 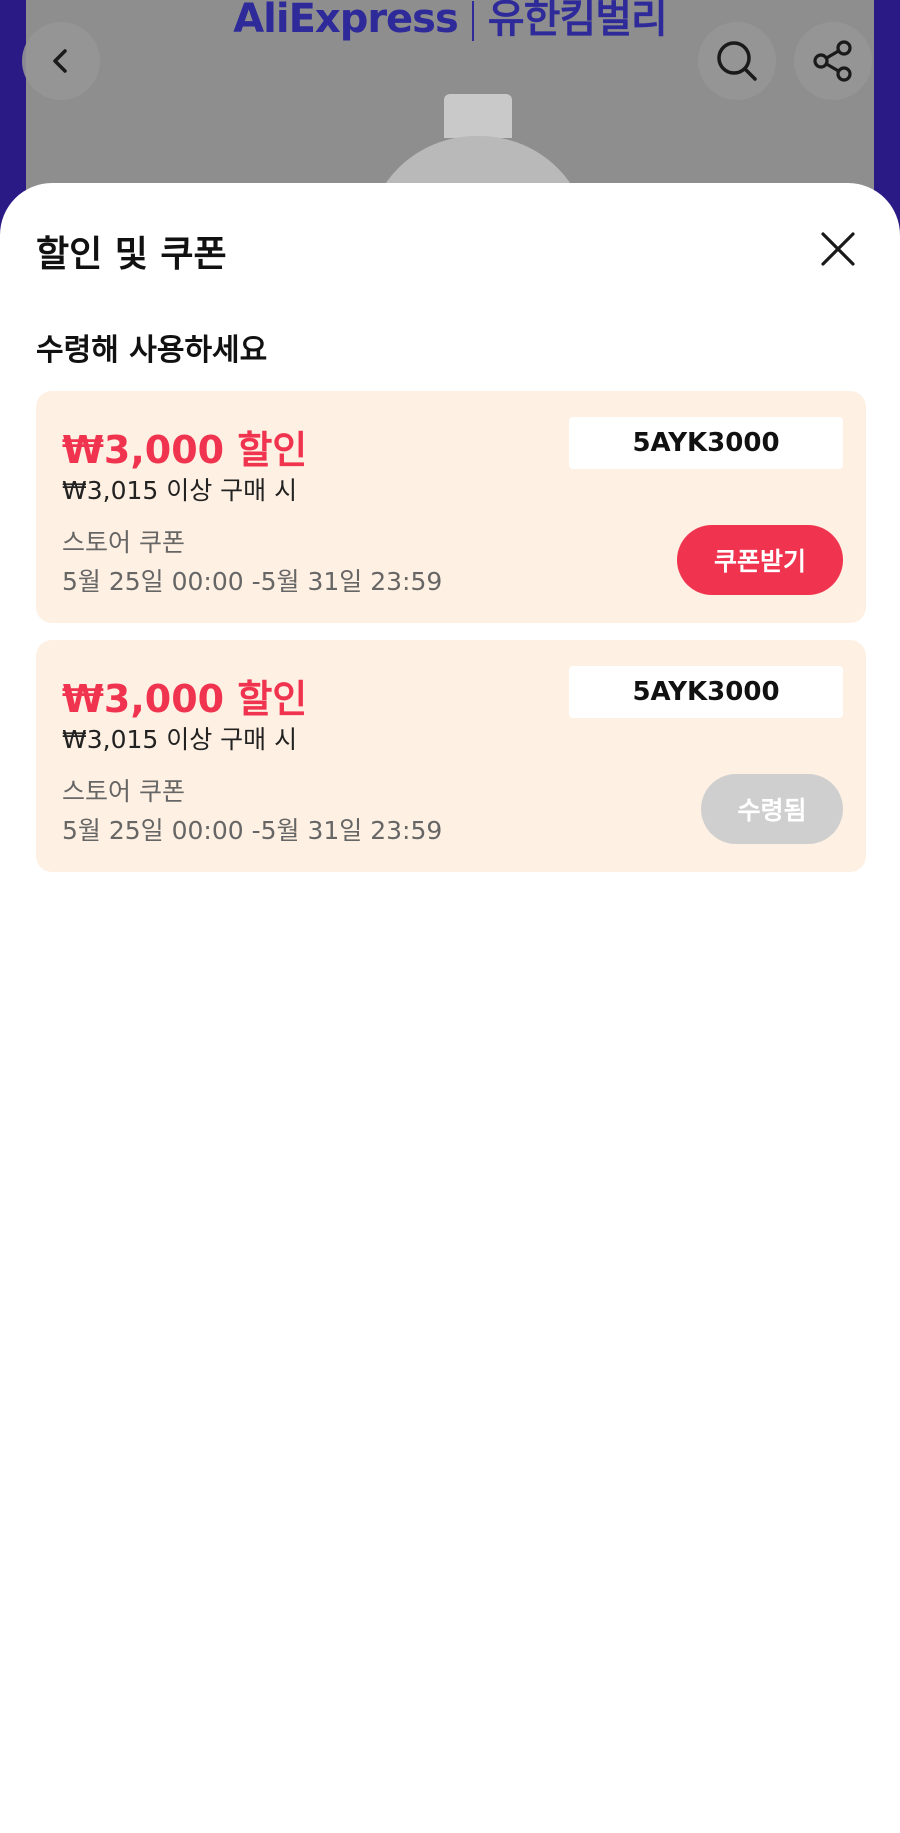 I want to click on close-icon, so click(x=838, y=249).